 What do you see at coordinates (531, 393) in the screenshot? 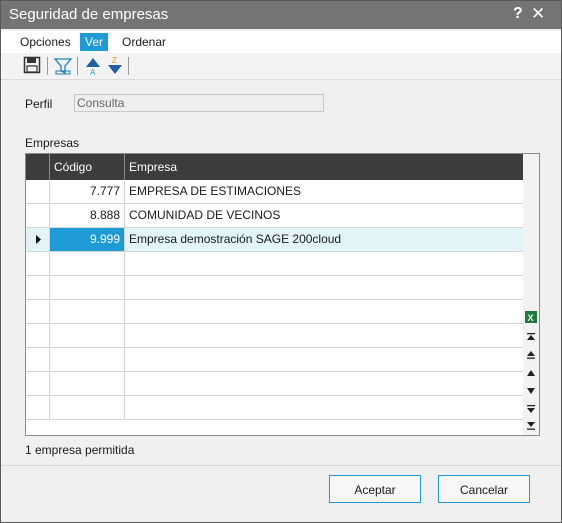
I see `row-down-icon` at bounding box center [531, 393].